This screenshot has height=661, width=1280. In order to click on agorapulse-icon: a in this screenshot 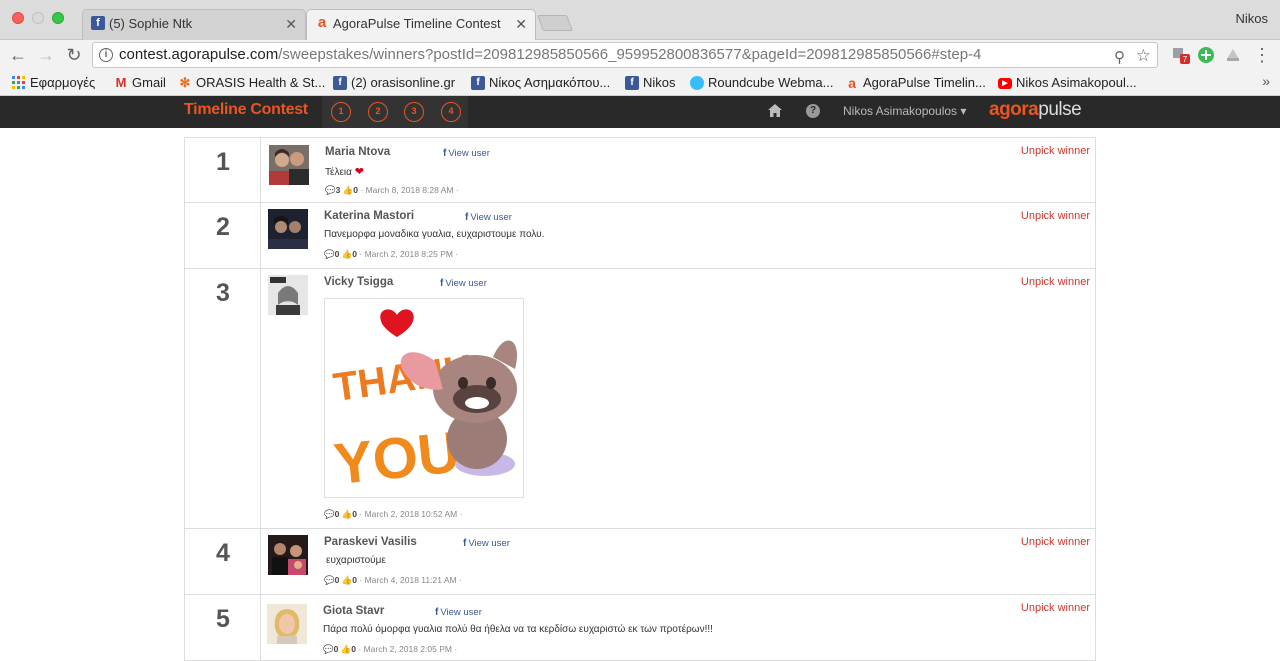, I will do `click(322, 22)`.